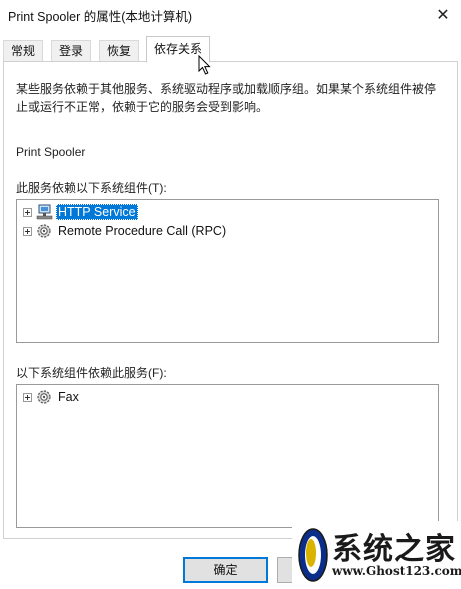 This screenshot has height=589, width=461. Describe the element at coordinates (52, 397) in the screenshot. I see `tree-node-fax: Fax` at that location.